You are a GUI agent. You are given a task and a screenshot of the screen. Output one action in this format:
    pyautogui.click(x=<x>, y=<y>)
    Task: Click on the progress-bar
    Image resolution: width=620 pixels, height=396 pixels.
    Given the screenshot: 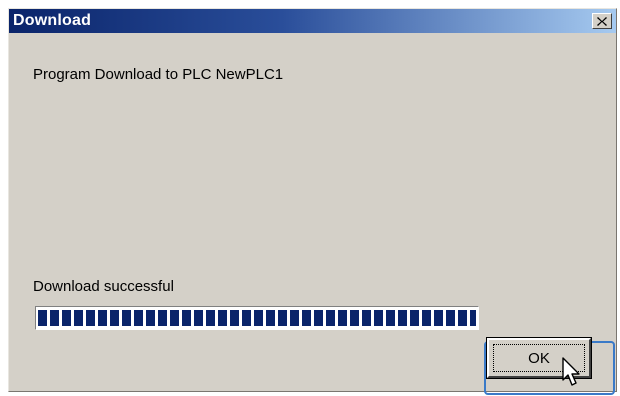 What is the action you would take?
    pyautogui.click(x=257, y=318)
    